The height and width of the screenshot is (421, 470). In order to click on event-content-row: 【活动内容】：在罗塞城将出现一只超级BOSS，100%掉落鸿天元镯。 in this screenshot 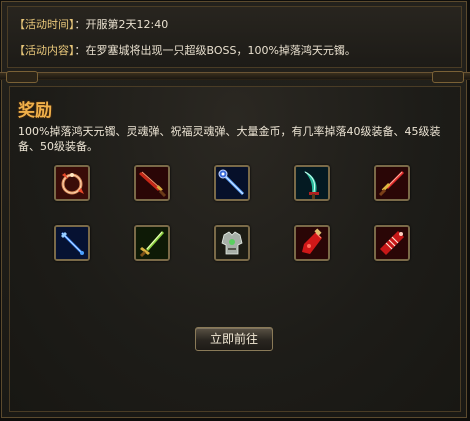, I will do `click(185, 50)`.